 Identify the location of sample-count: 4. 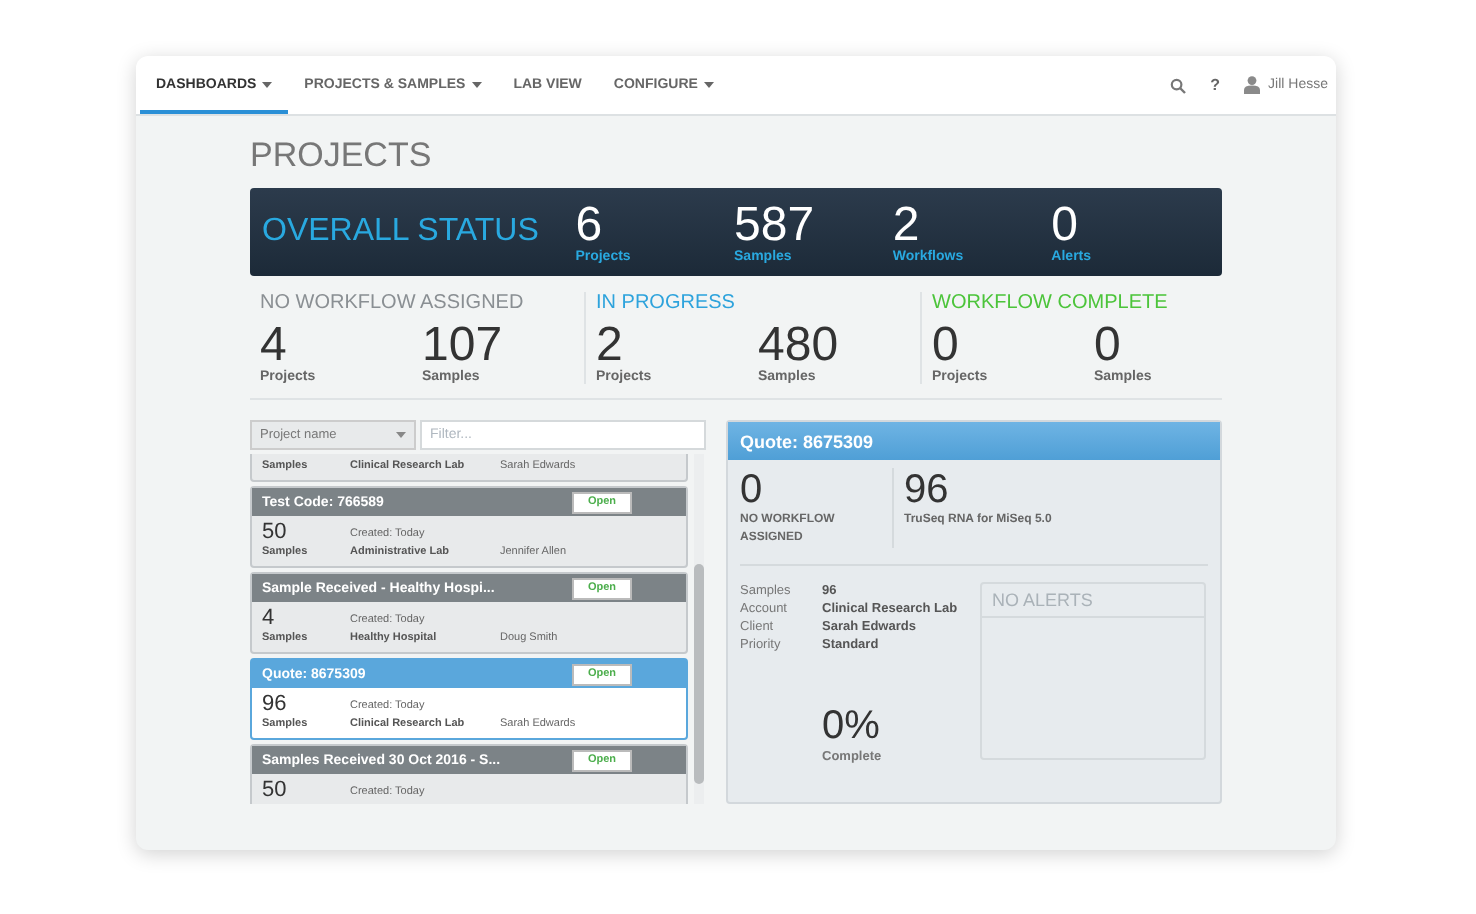
(269, 619).